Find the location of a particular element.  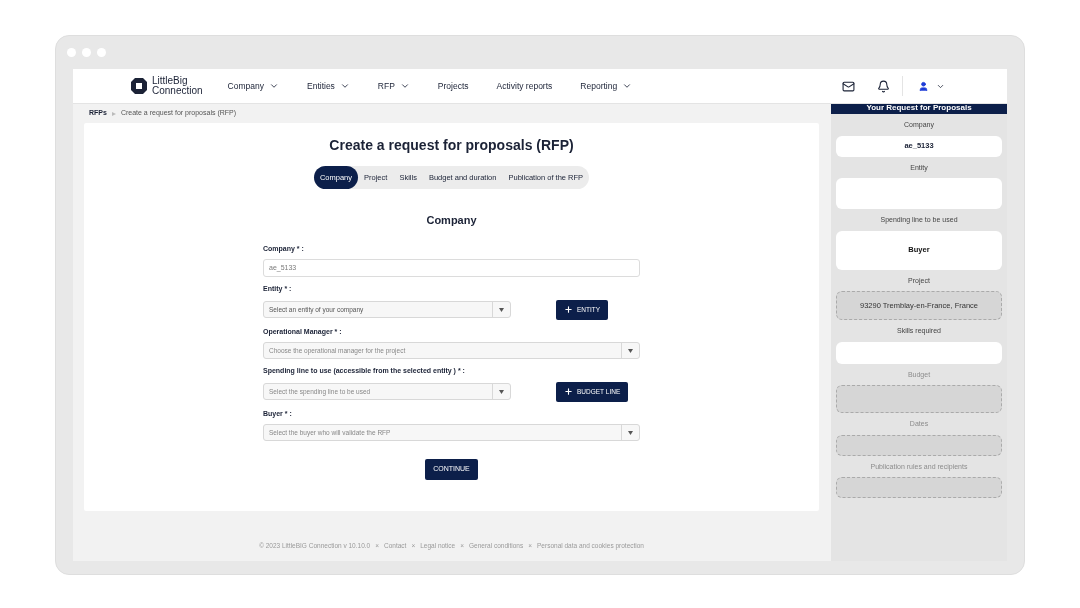

nav-menu-item: Entities is located at coordinates (328, 86).